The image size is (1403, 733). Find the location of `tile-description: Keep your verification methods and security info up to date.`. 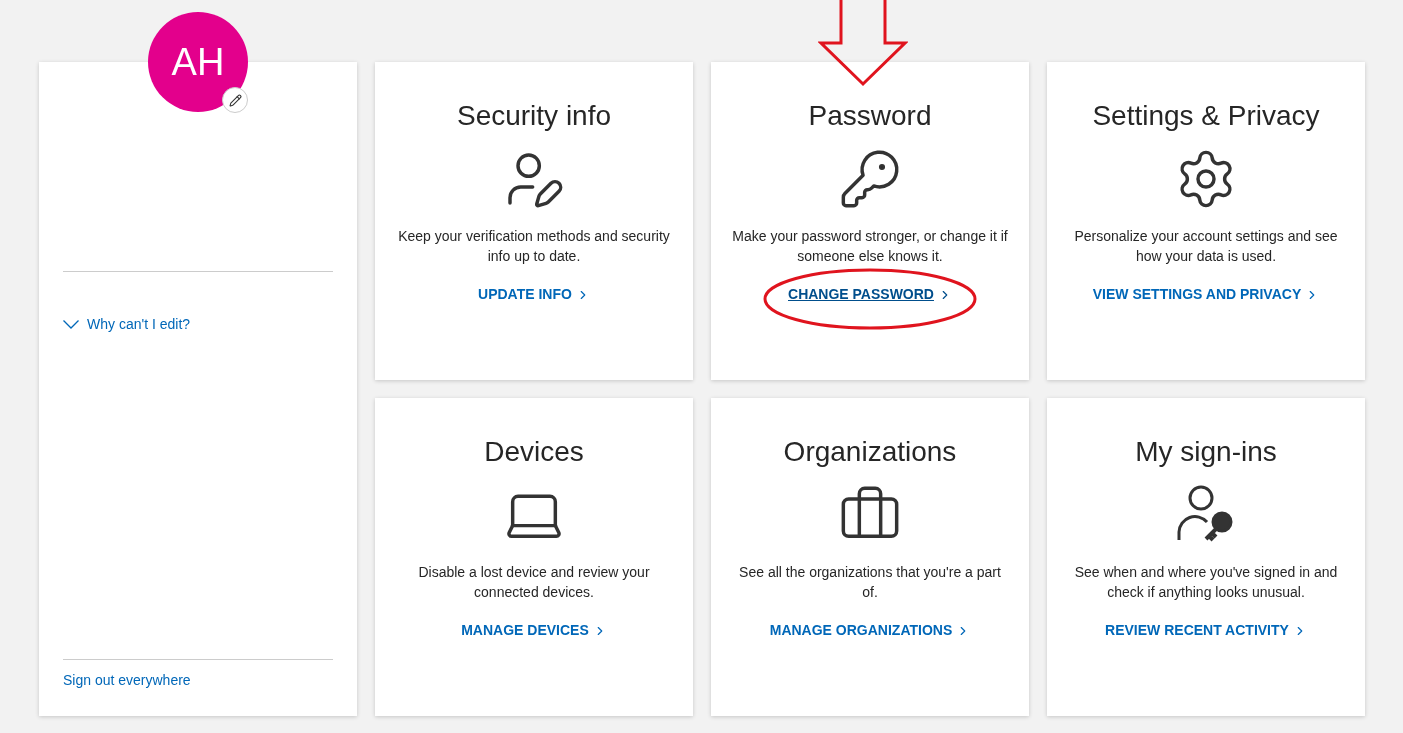

tile-description: Keep your verification methods and security info up to date. is located at coordinates (534, 246).